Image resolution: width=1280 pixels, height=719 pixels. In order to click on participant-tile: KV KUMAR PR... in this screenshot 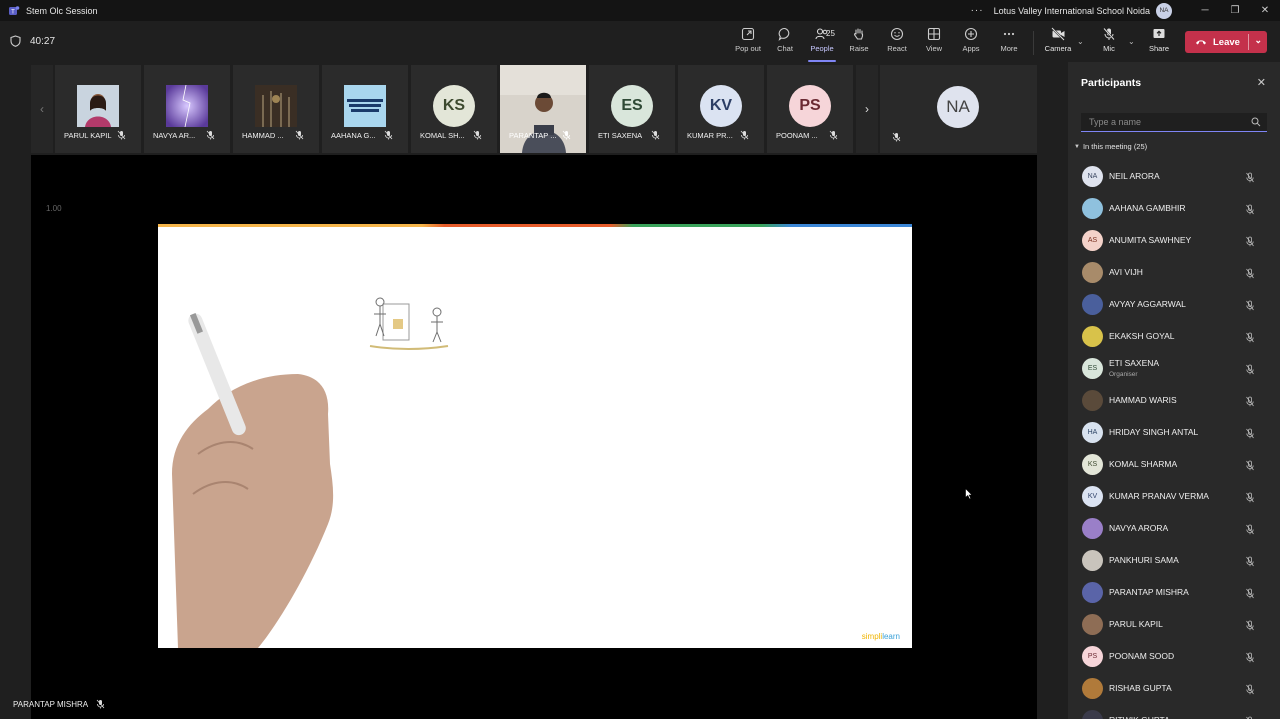, I will do `click(721, 109)`.